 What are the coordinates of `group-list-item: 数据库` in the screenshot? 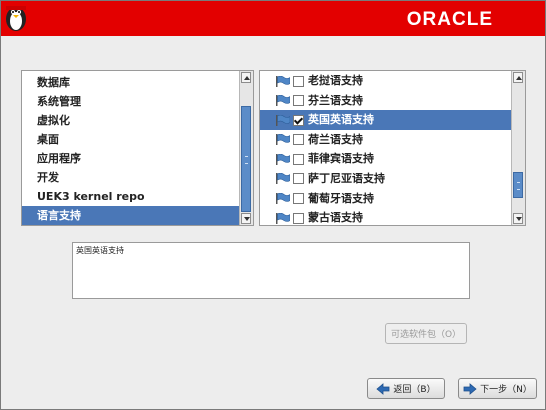 It's located at (131, 82).